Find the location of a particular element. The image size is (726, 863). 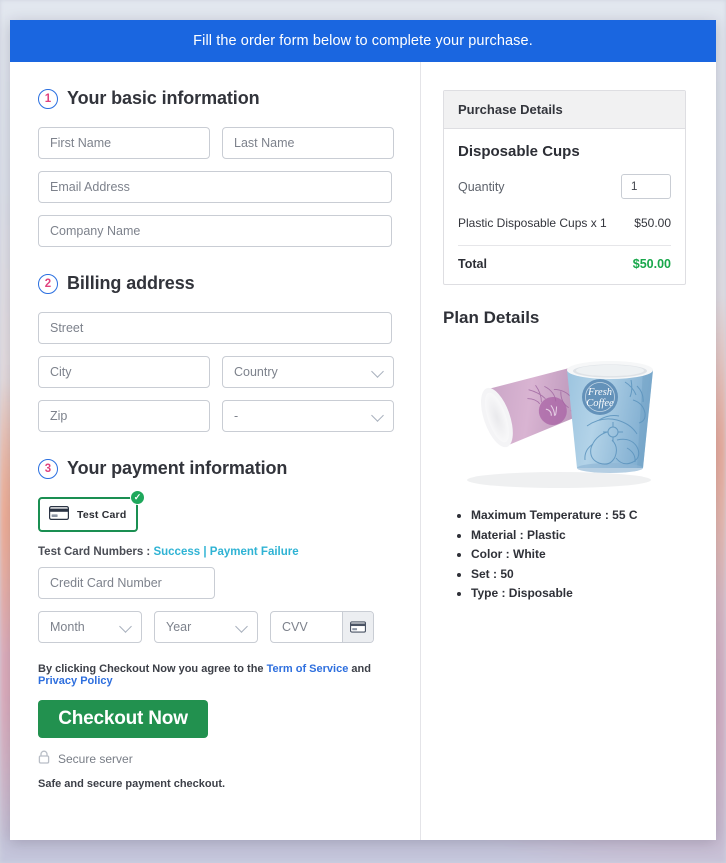

section-title-billing: Billing address is located at coordinates (131, 283).